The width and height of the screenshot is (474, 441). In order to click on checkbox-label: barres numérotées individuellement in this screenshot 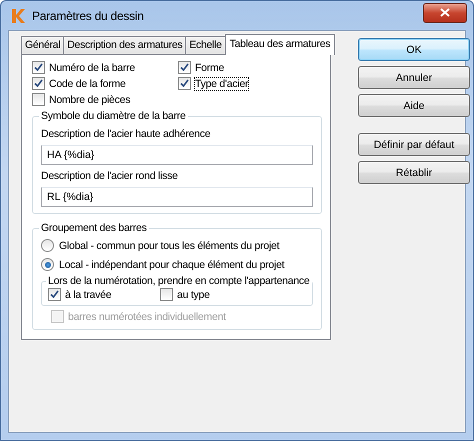, I will do `click(147, 316)`.